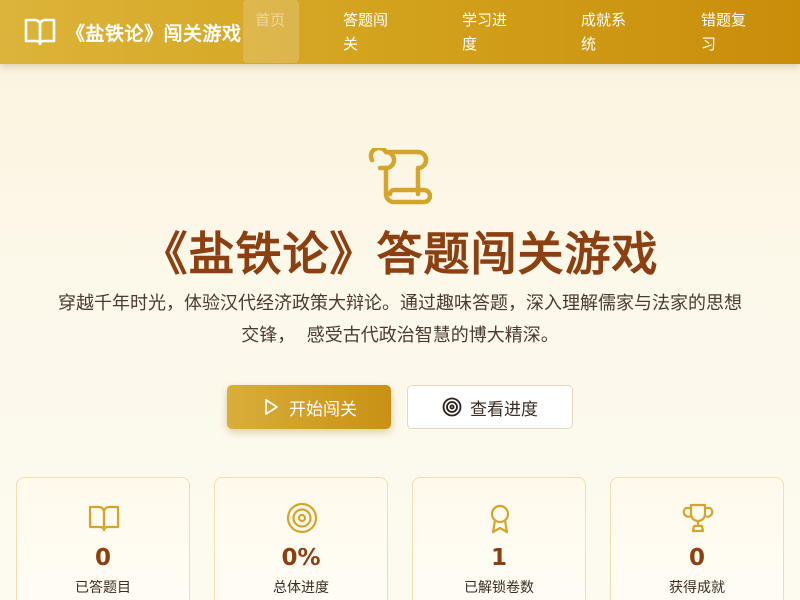  I want to click on start-button-label: 开始闯关, so click(323, 409).